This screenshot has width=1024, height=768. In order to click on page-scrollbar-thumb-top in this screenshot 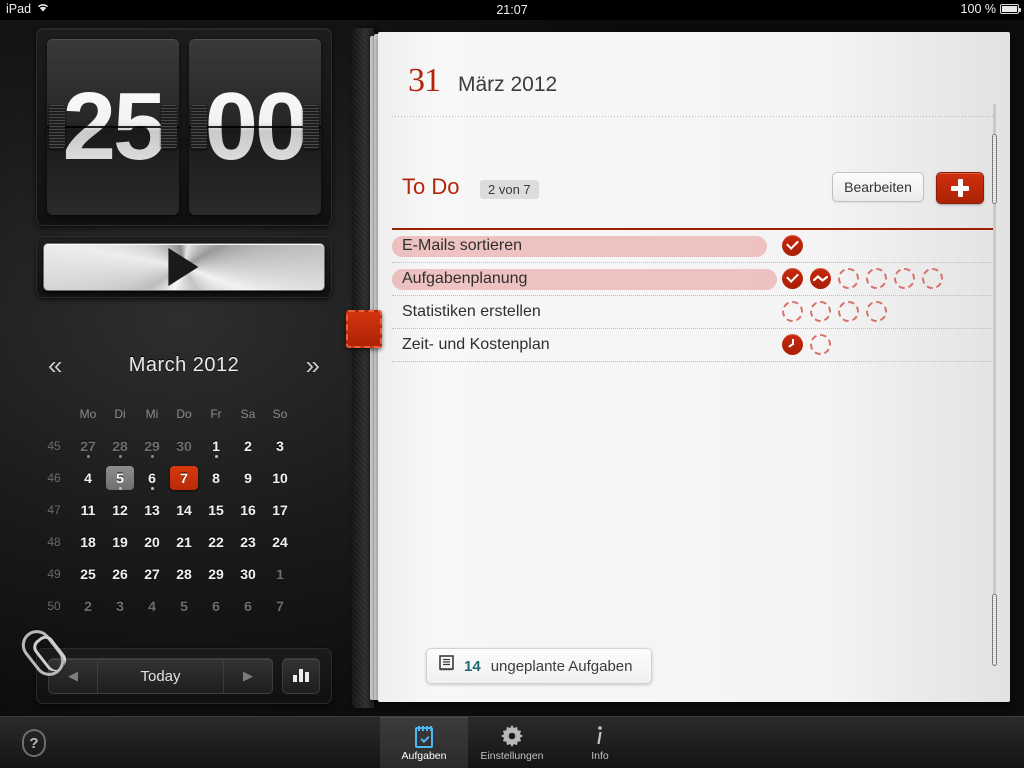, I will do `click(994, 169)`.